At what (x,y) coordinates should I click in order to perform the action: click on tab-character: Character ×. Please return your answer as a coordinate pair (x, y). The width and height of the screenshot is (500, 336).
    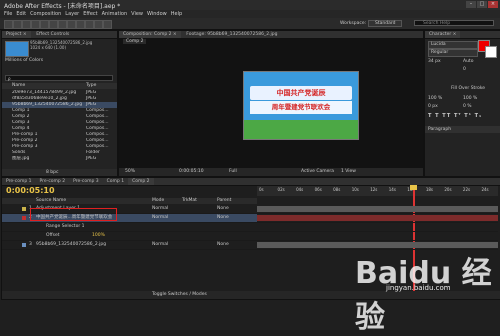
    Looking at the image, I should click on (443, 34).